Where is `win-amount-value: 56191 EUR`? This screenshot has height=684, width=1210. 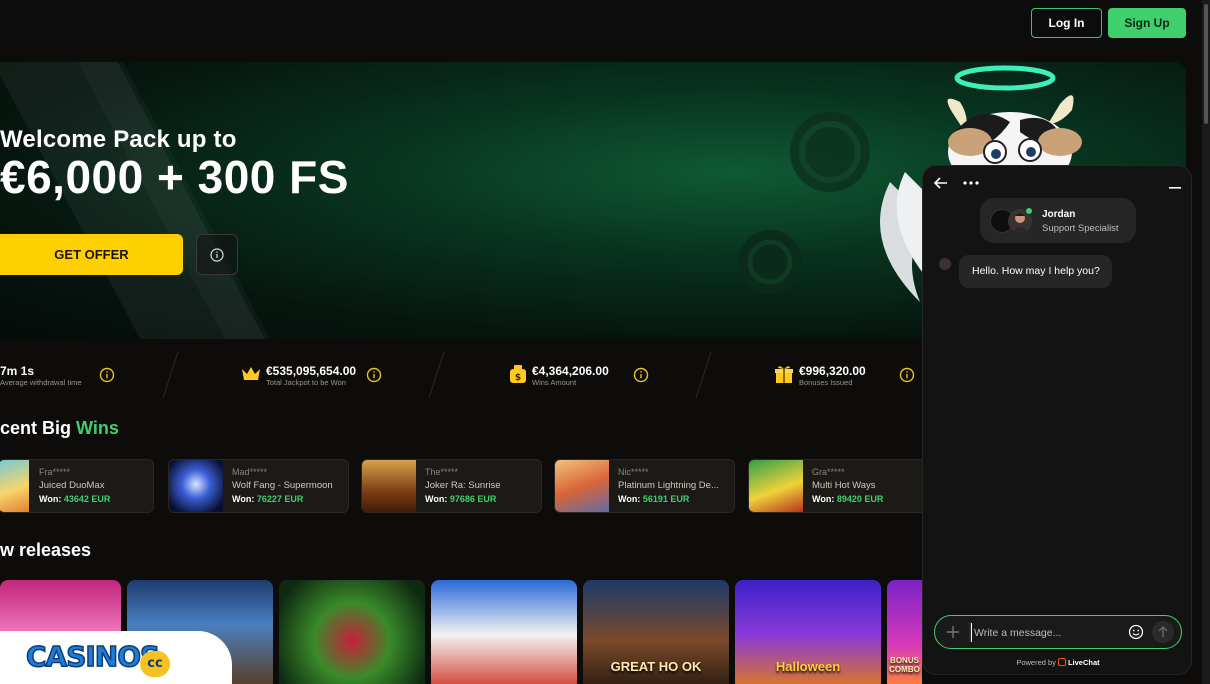 win-amount-value: 56191 EUR is located at coordinates (666, 499).